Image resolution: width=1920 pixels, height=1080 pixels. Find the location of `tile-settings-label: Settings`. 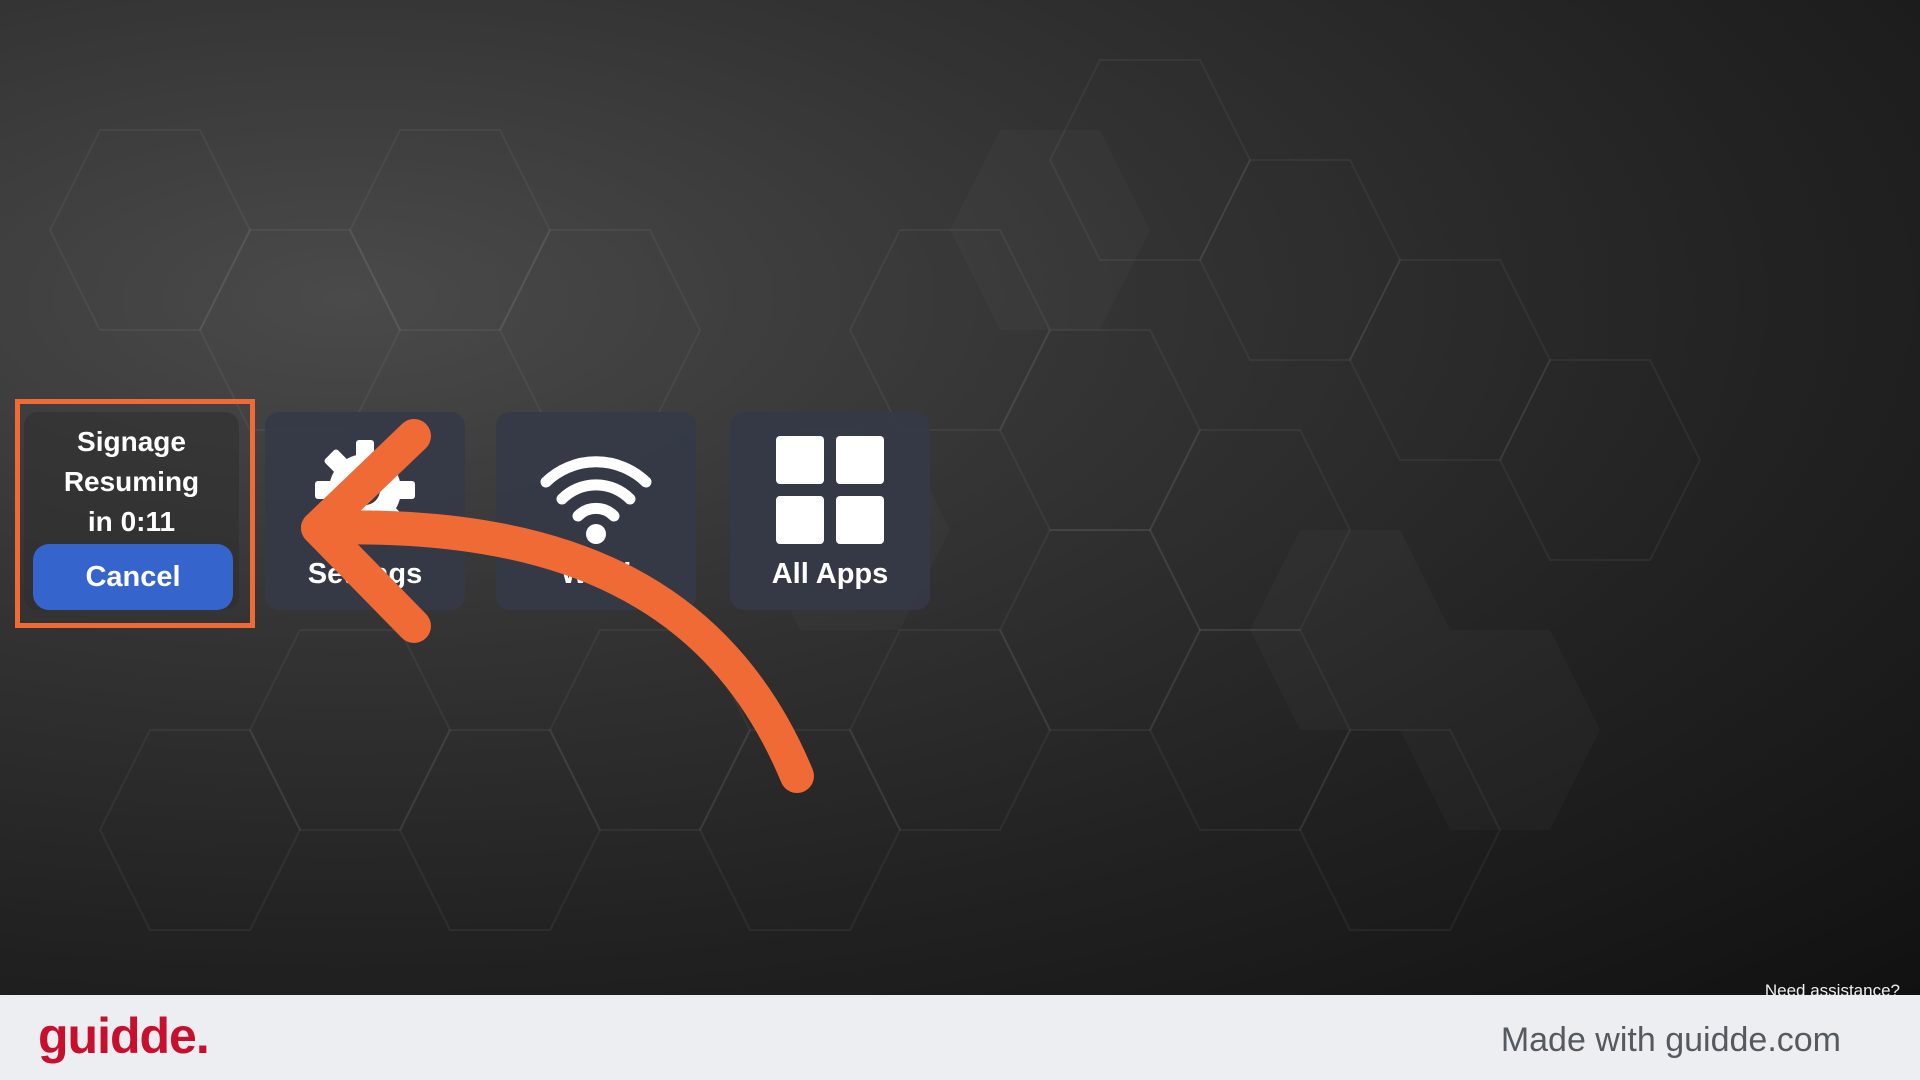

tile-settings-label: Settings is located at coordinates (365, 574).